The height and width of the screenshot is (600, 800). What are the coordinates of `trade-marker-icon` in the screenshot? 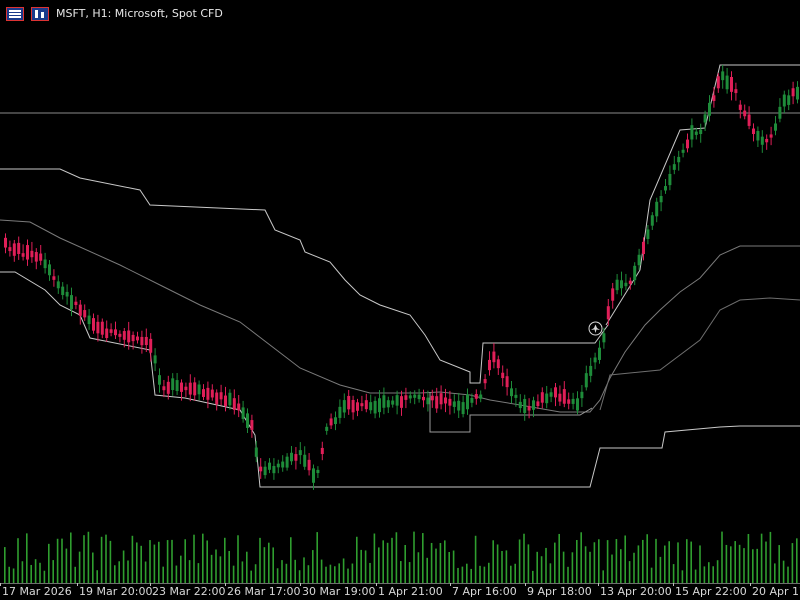 It's located at (595, 328).